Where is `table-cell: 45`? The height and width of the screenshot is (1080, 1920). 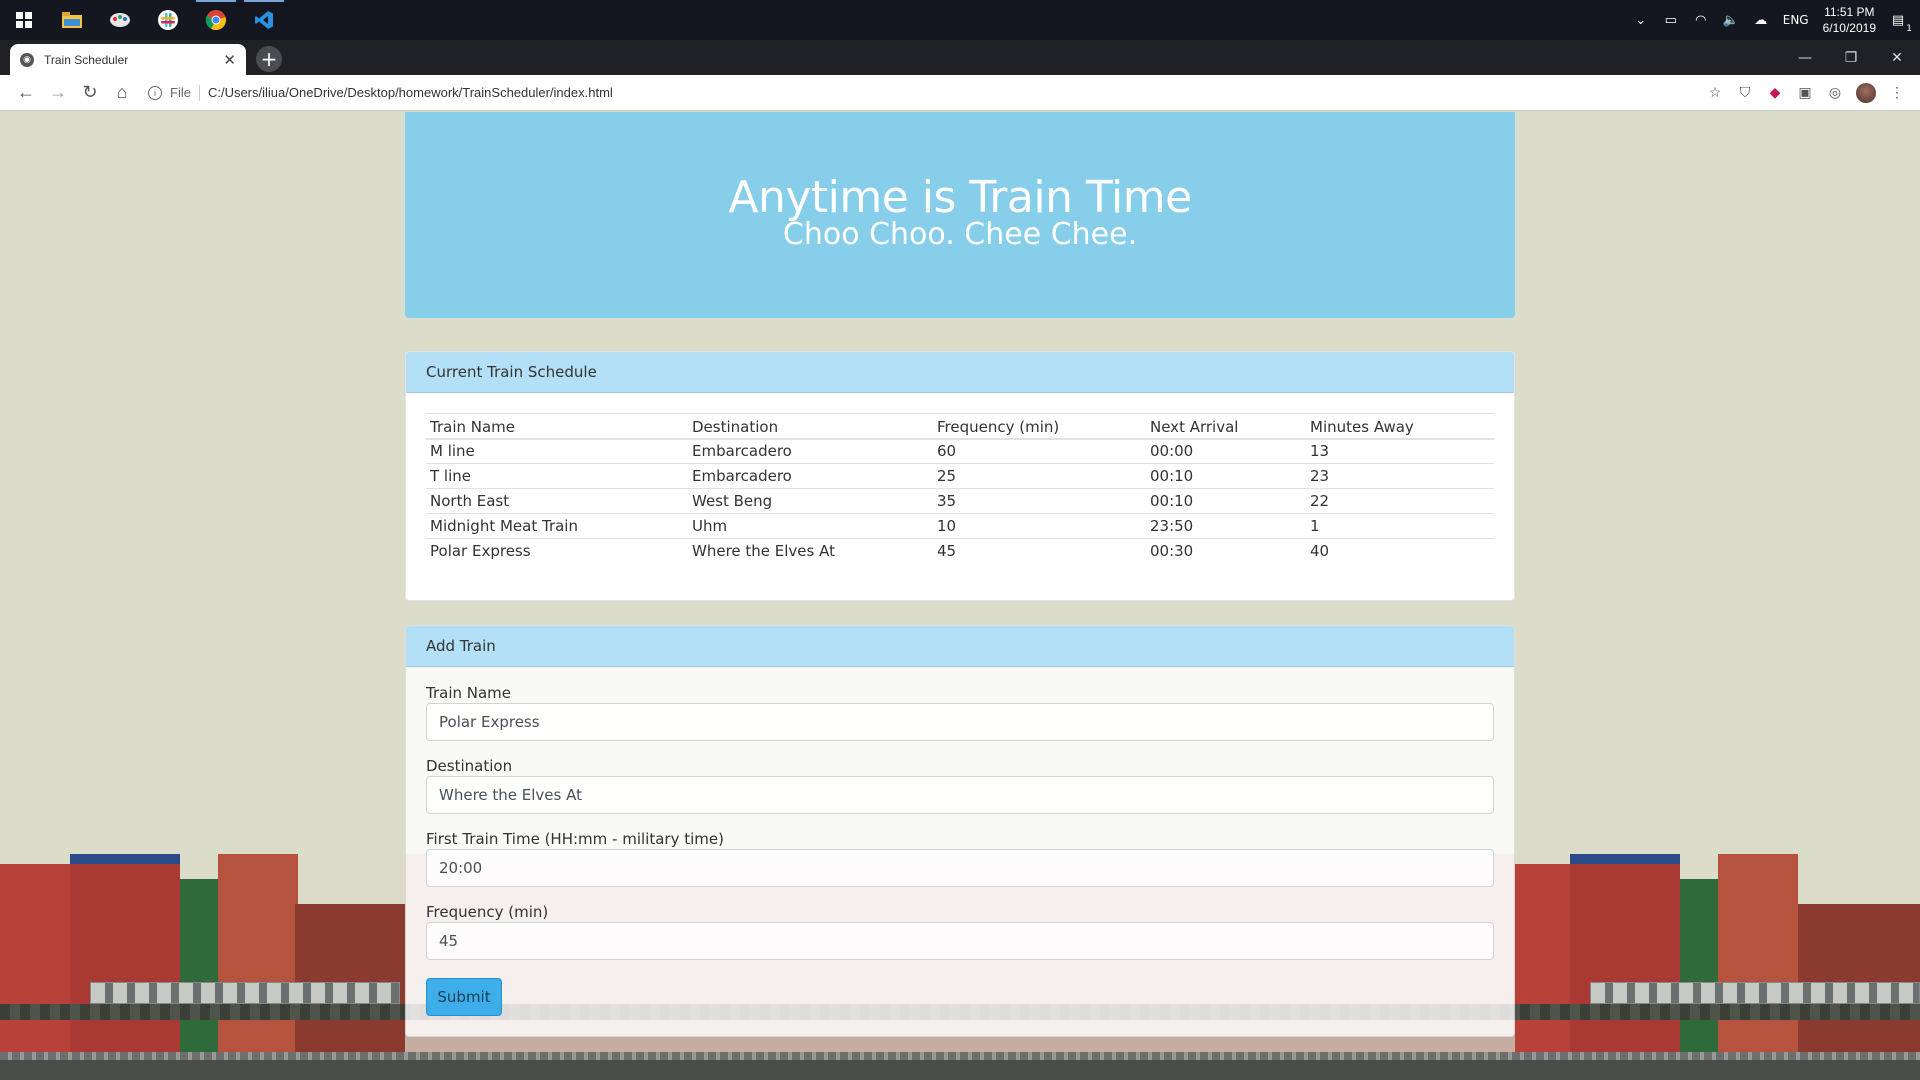 table-cell: 45 is located at coordinates (1039, 551).